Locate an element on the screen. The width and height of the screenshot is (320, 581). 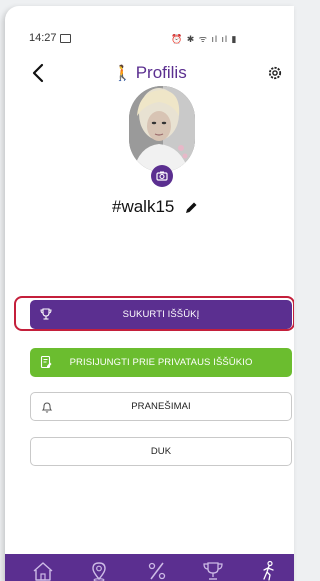
create-challenge-label: SUKURTI IŠŠŪKĮ is located at coordinates (161, 314).